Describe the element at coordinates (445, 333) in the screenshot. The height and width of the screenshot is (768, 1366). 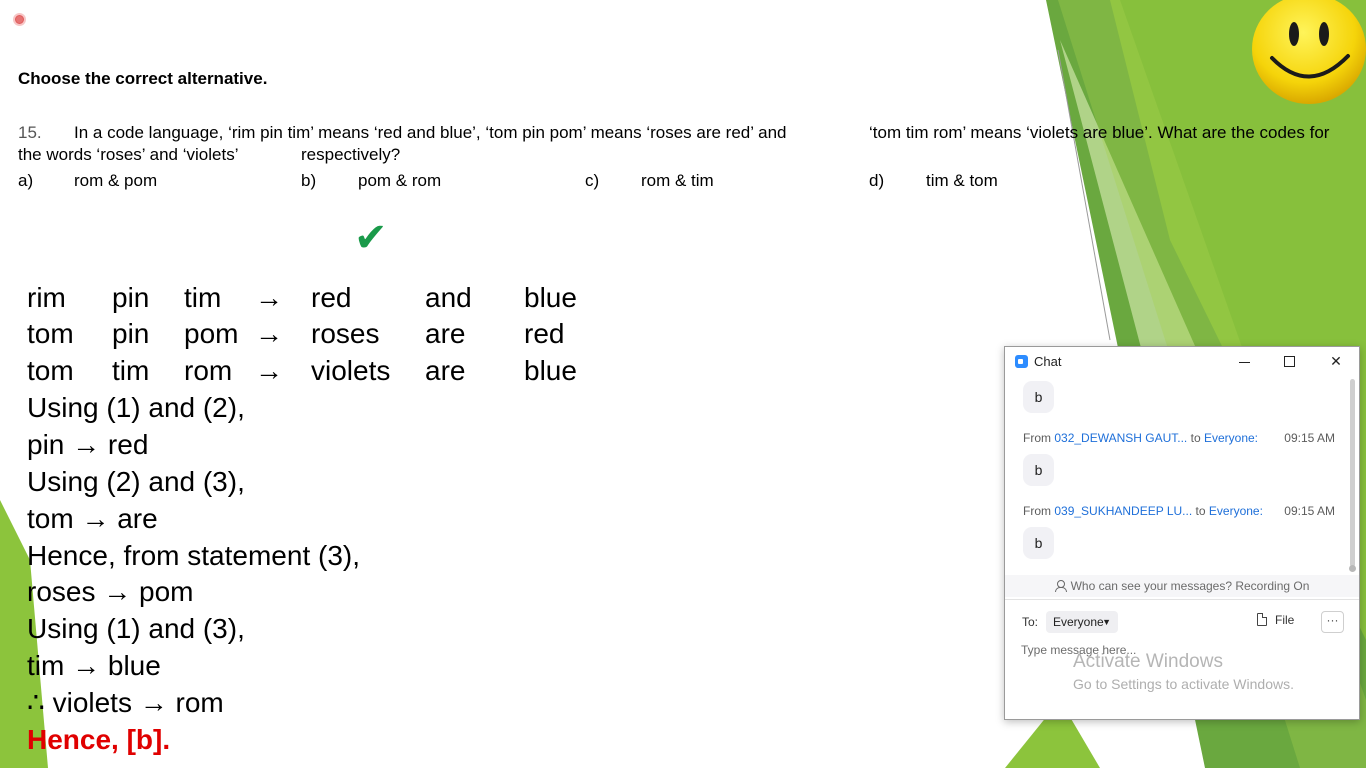
I see `code-row2-word2: are` at that location.